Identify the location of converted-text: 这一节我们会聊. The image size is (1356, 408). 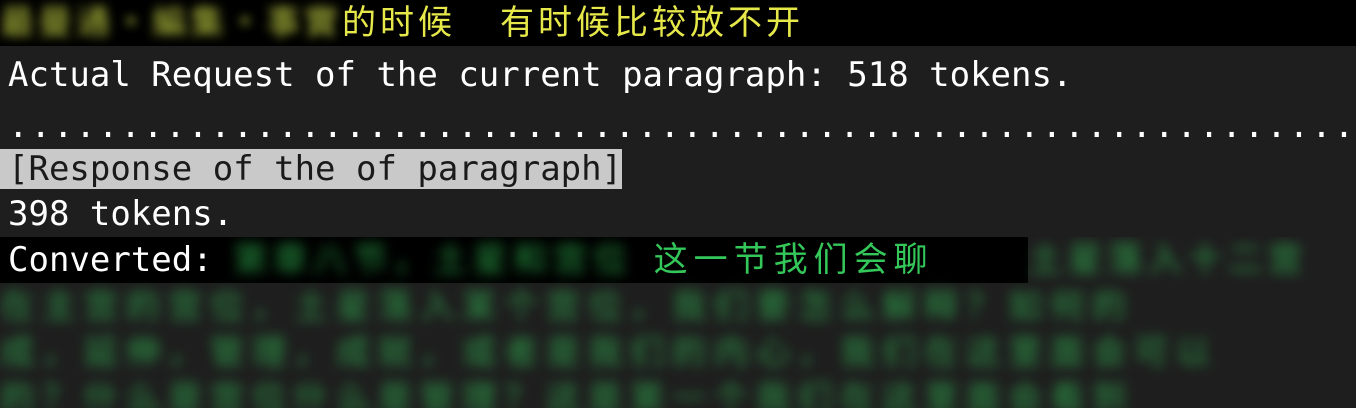
(793, 260).